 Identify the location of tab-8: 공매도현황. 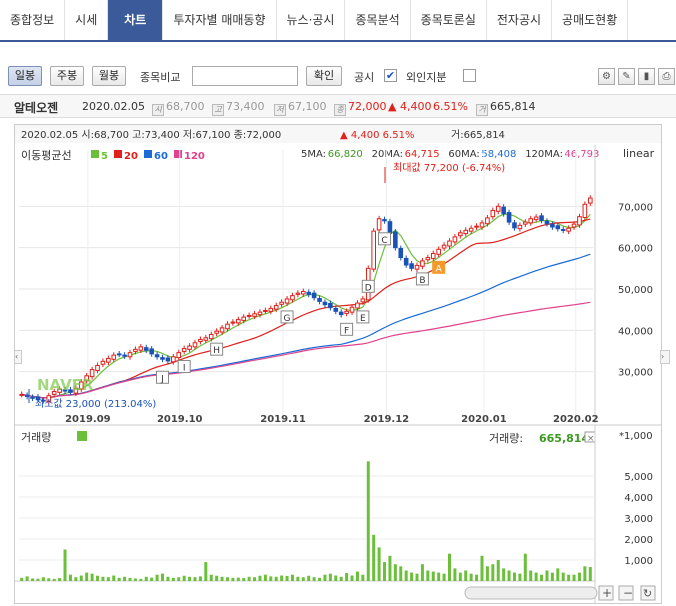
(590, 20).